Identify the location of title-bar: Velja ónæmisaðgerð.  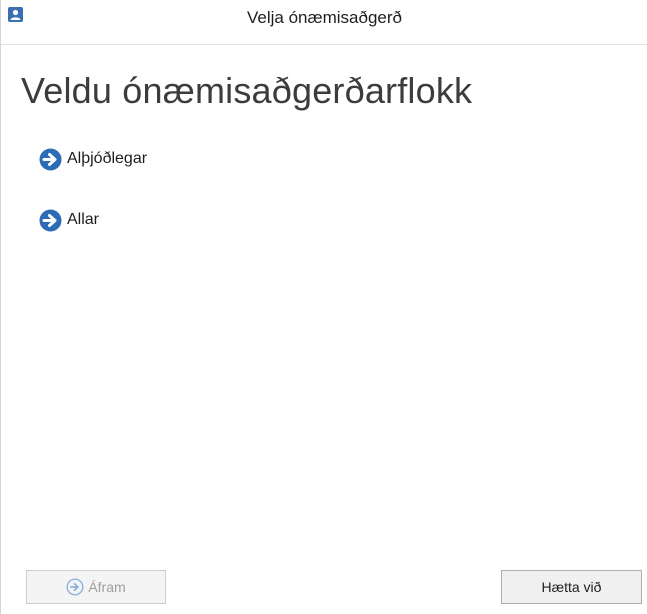
(324, 22).